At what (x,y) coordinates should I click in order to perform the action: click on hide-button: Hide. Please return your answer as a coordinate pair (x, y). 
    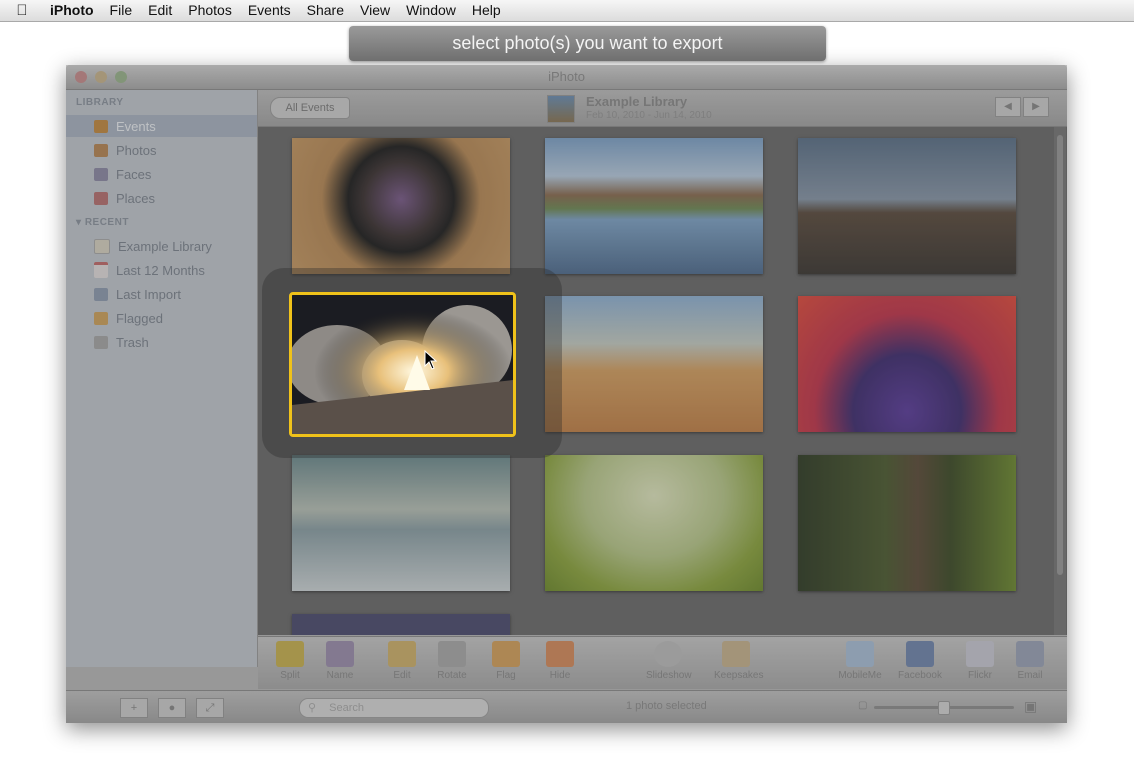
    Looking at the image, I should click on (560, 661).